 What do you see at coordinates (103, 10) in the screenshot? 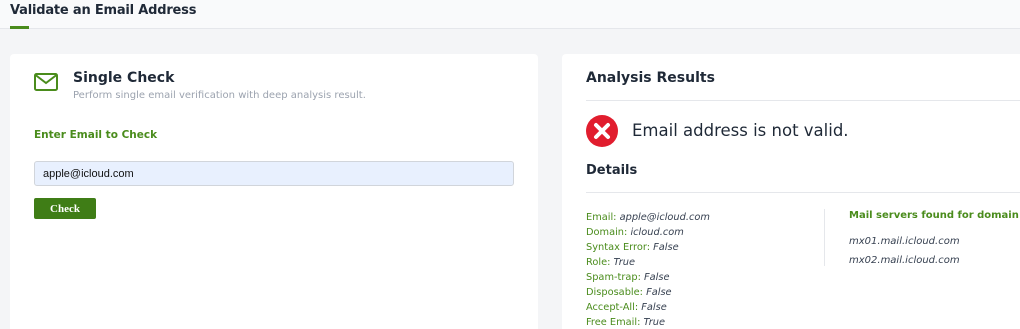
I see `page-title: Validate an Email Address` at bounding box center [103, 10].